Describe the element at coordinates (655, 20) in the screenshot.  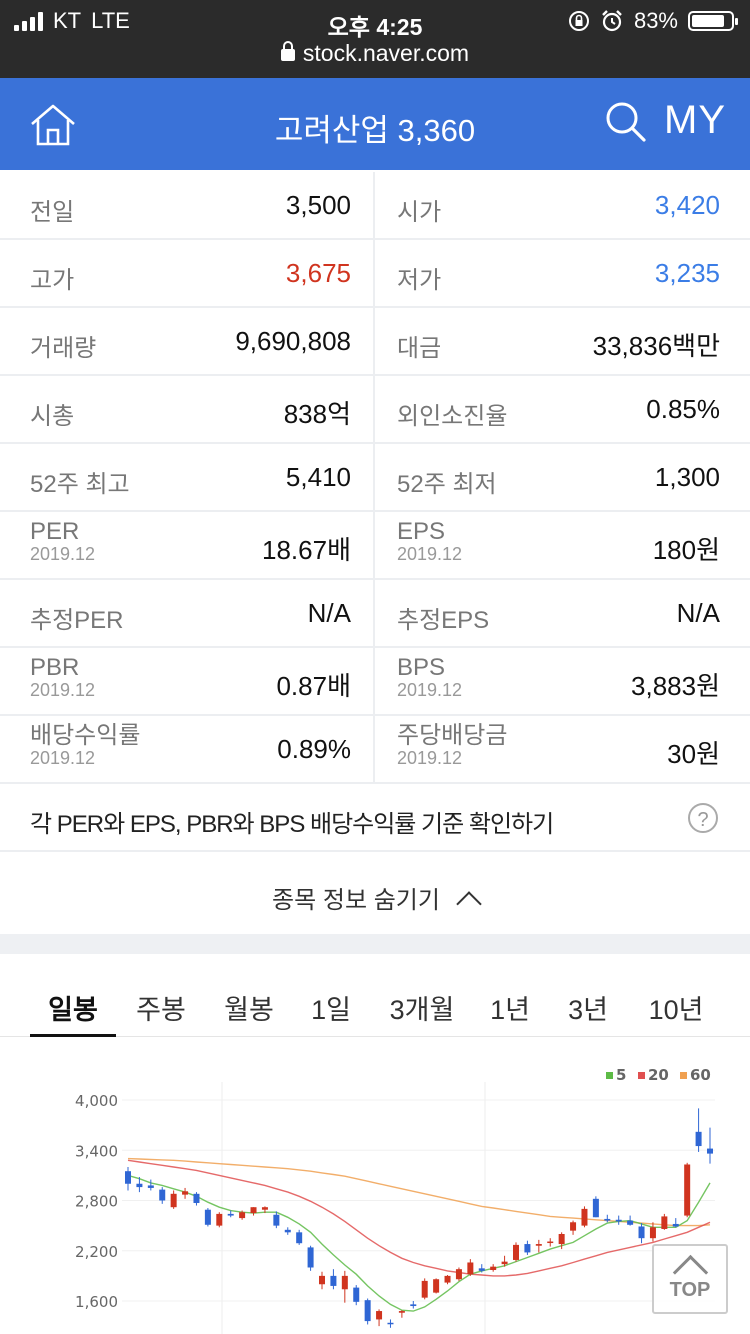
I see `battery-percent: 83%` at that location.